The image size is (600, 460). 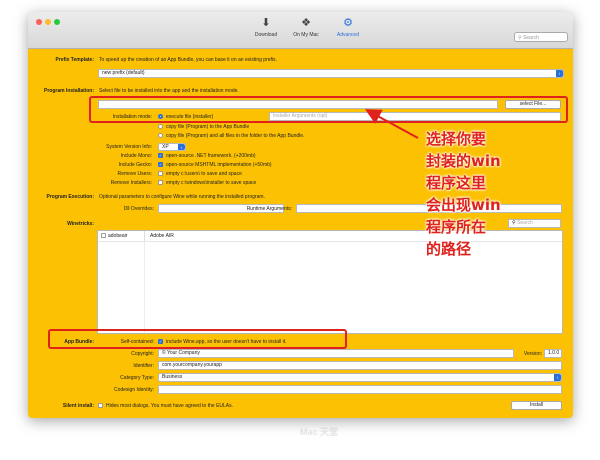 I want to click on annotation-line: 封装的win, so click(x=463, y=161).